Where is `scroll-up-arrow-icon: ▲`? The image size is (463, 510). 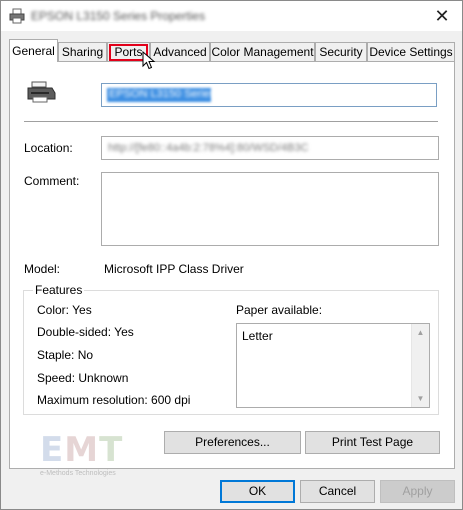
scroll-up-arrow-icon: ▲ is located at coordinates (420, 332).